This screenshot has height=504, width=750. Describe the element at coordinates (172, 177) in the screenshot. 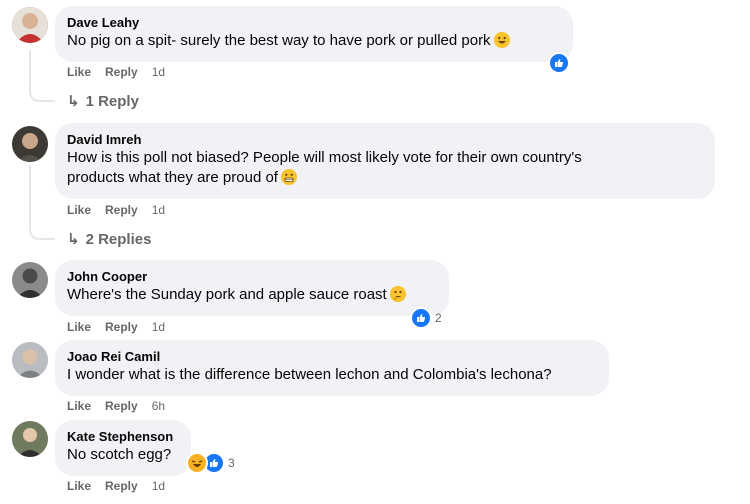

I see `comment-text-line: products what they are proud of` at that location.